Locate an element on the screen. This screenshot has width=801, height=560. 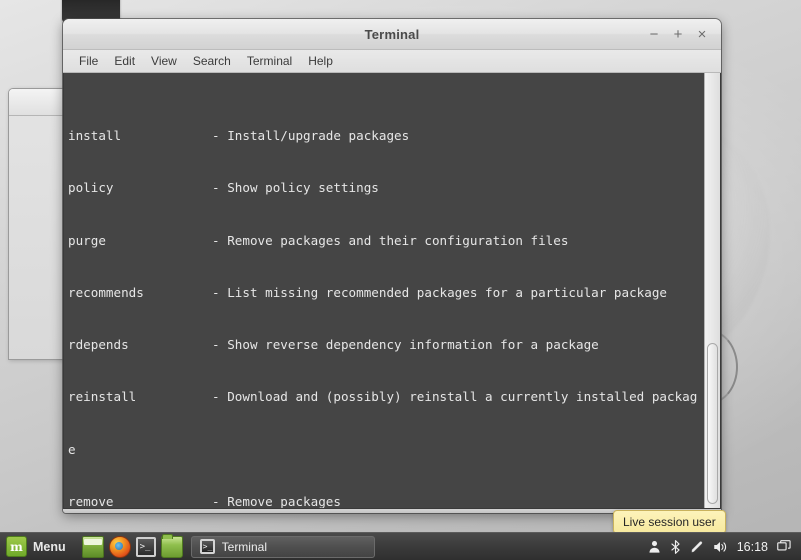
maximize-button: + is located at coordinates (678, 34).